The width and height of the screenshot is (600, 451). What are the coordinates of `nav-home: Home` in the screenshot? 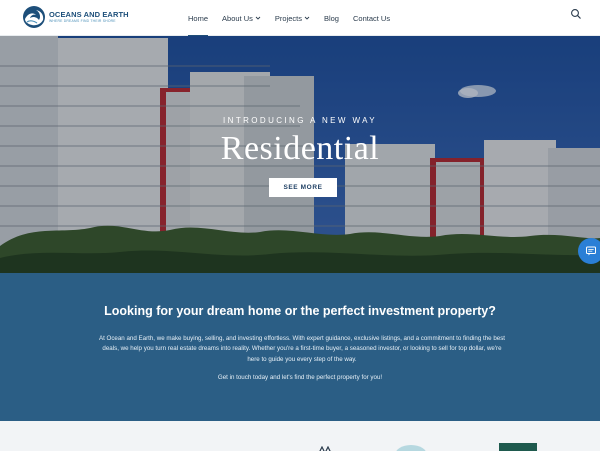 It's located at (198, 18).